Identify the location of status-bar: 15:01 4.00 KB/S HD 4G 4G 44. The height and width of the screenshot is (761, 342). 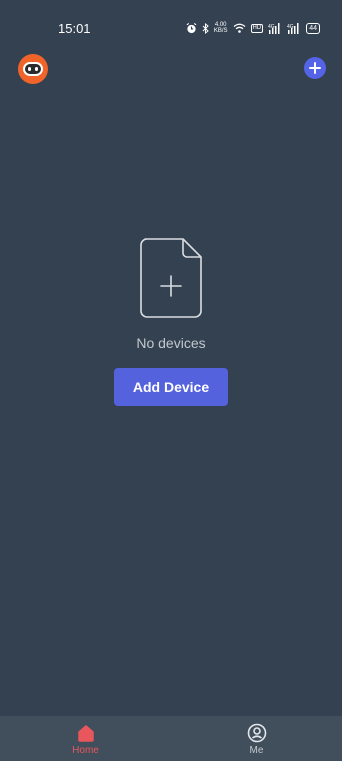
(171, 28).